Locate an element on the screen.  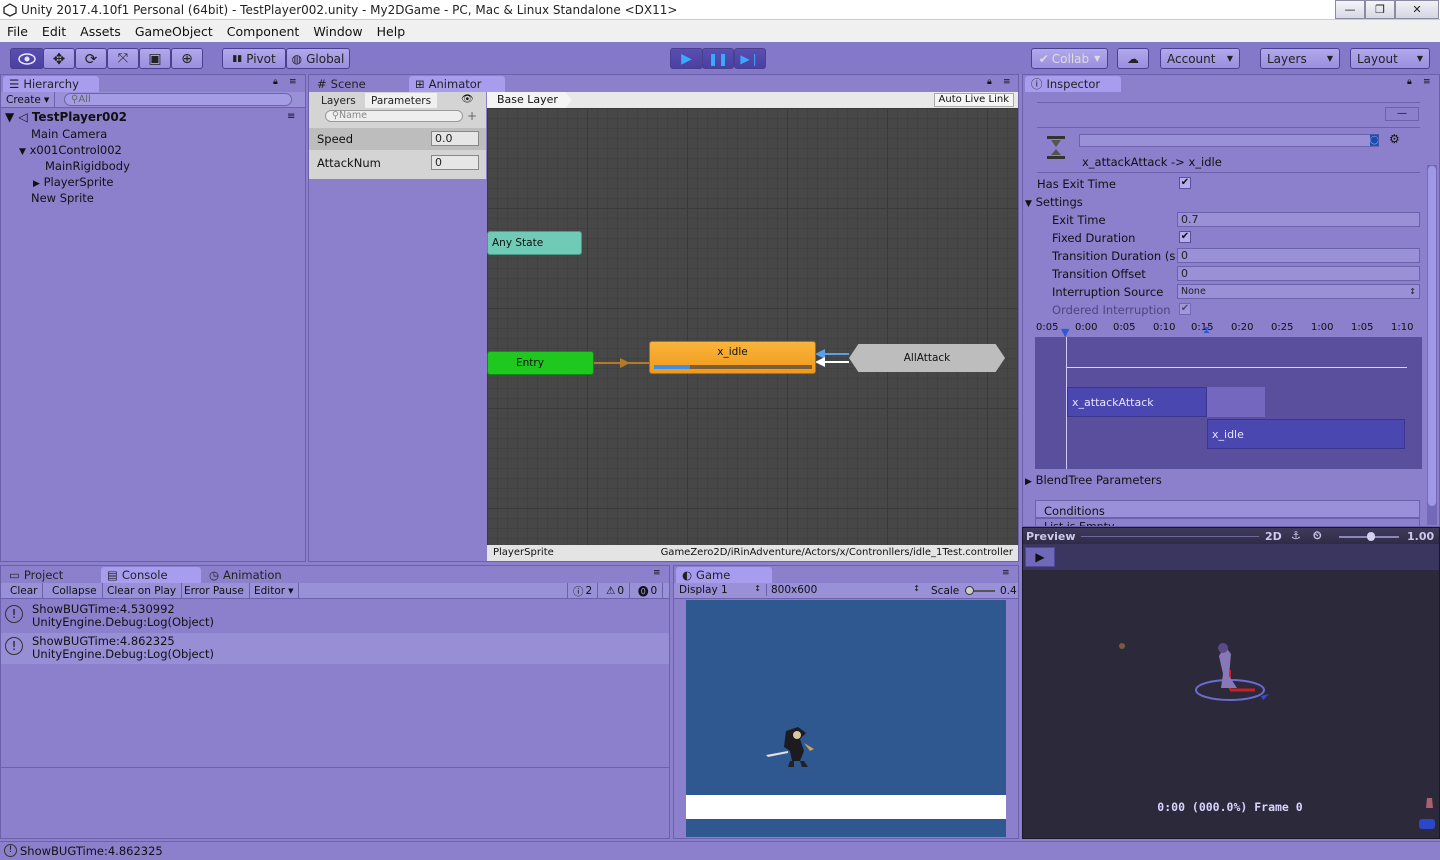
inspector-scrollbar is located at coordinates (1432, 345).